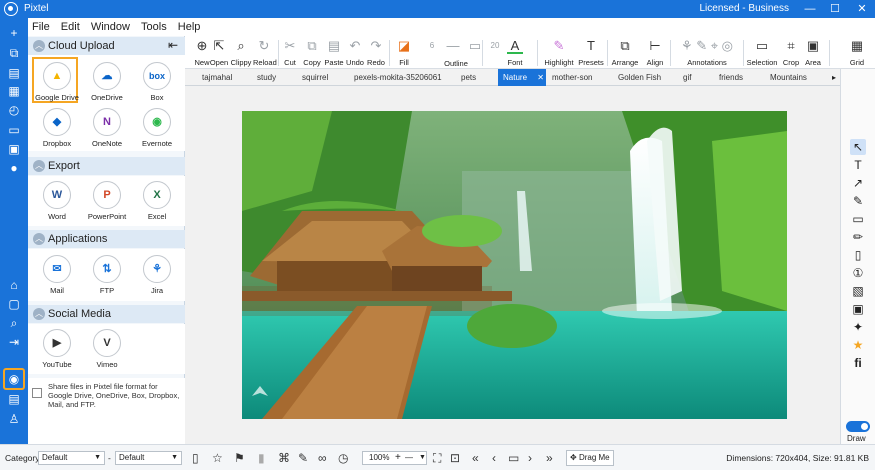 The image size is (875, 470). Describe the element at coordinates (862, 9) in the screenshot. I see `close-button: ✕` at that location.